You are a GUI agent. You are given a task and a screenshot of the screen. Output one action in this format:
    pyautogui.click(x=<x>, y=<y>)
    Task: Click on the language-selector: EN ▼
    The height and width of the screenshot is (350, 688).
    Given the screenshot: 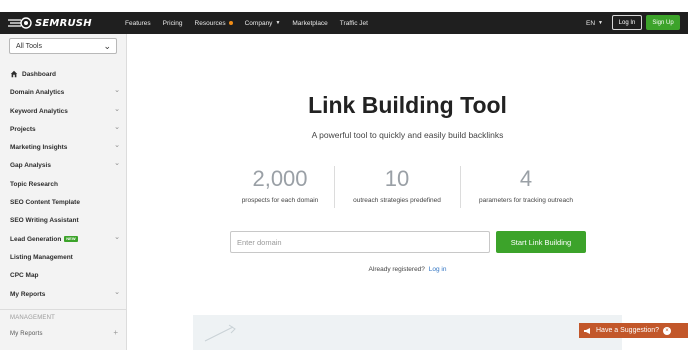 What is the action you would take?
    pyautogui.click(x=594, y=23)
    